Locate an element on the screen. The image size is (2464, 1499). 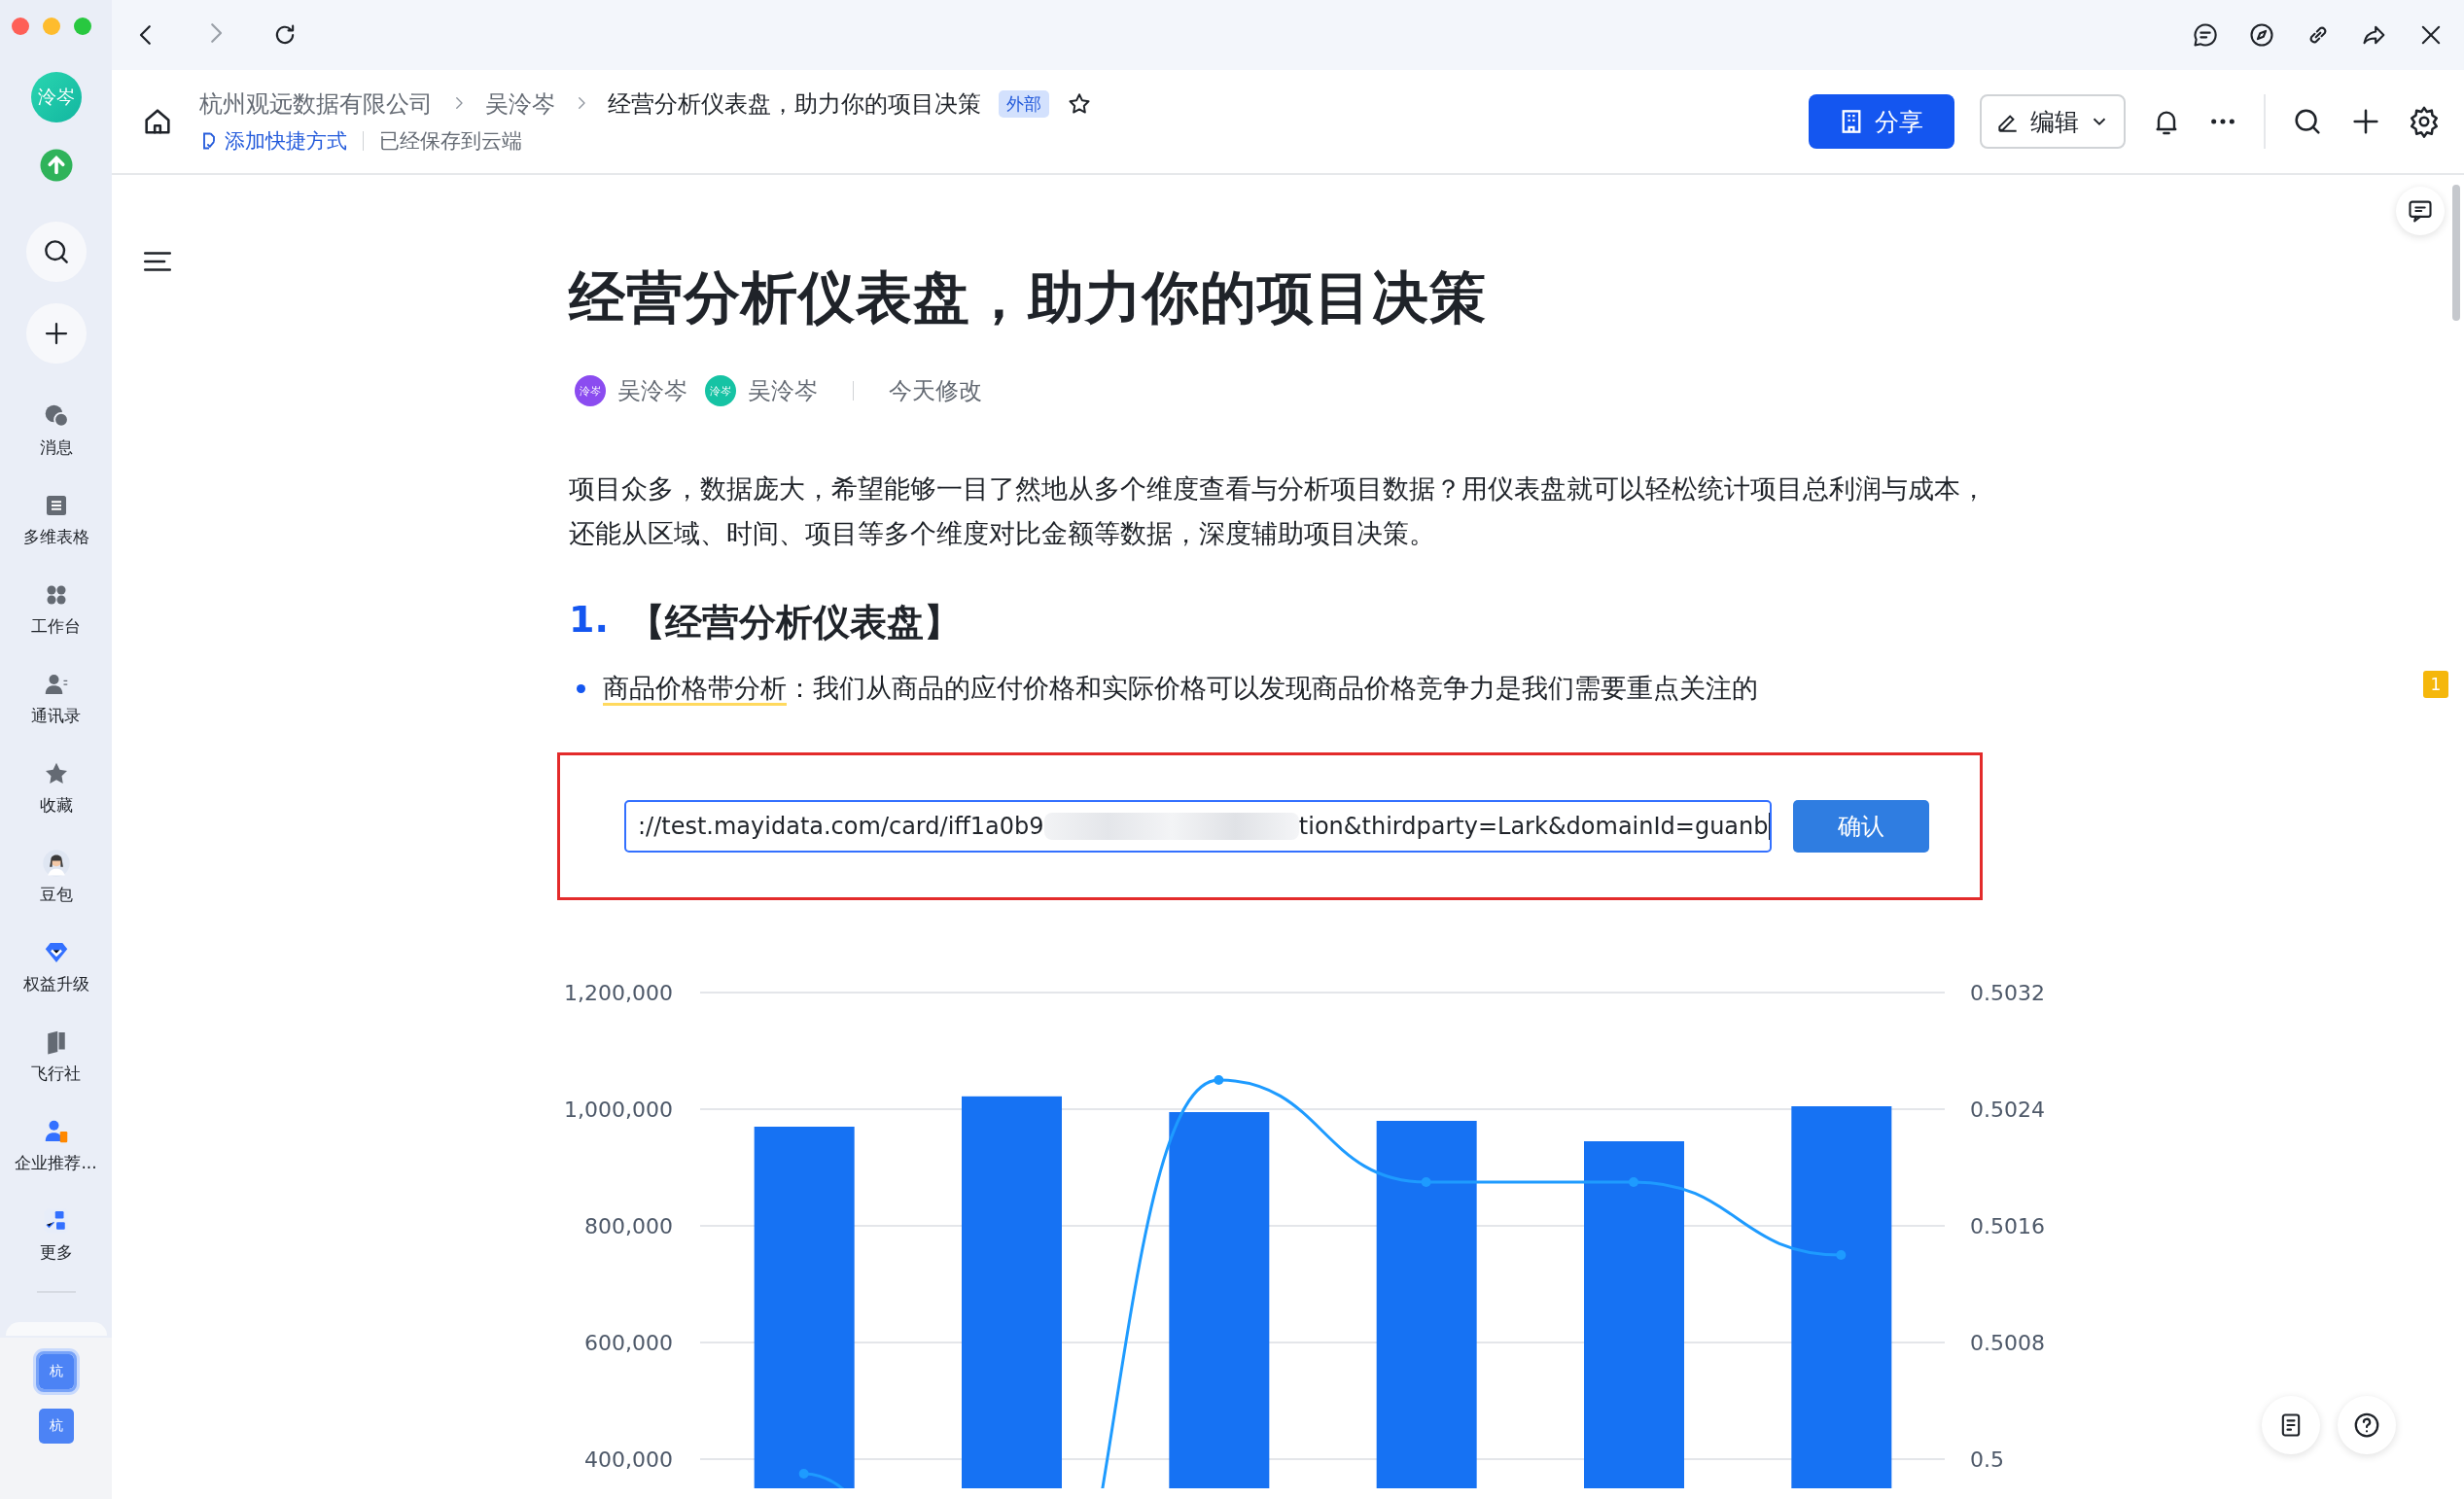
section-heading: 【经营分析仪表盘】 is located at coordinates (794, 622).